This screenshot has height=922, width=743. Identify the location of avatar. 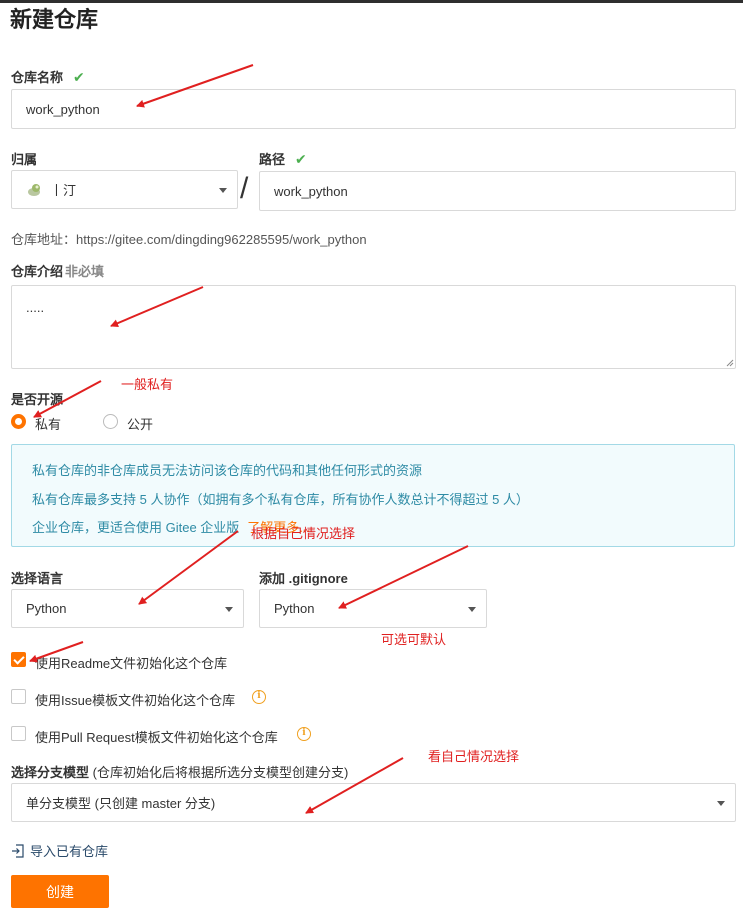
(34, 189).